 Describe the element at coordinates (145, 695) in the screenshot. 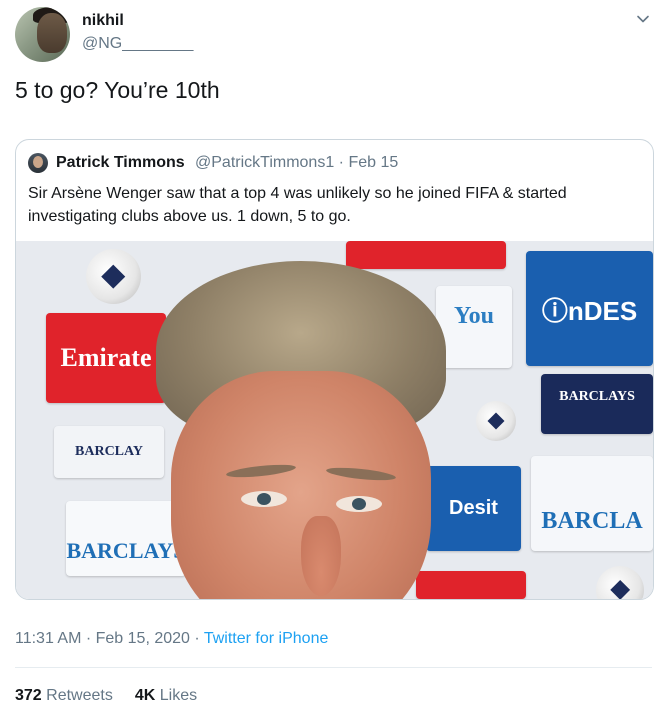

I see `likes-count: 4K` at that location.